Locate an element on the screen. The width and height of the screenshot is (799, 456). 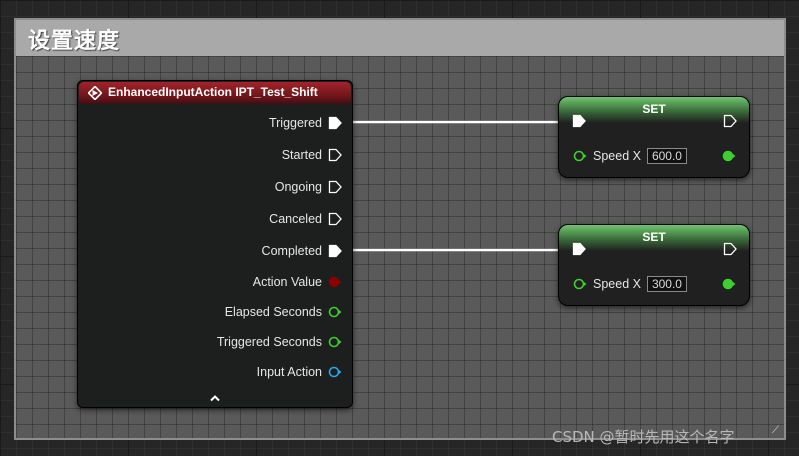
bool-pin-icon is located at coordinates (335, 282).